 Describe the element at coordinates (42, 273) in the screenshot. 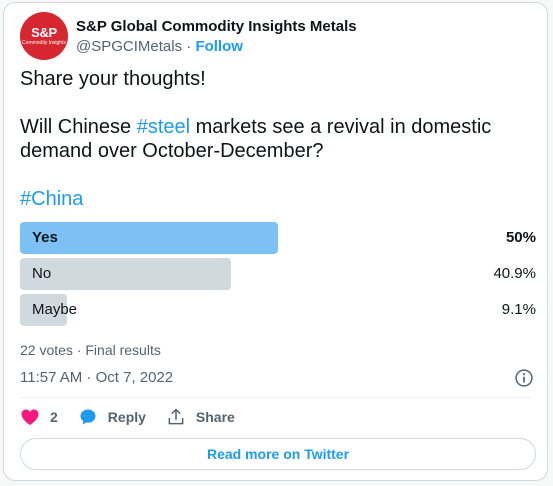

I see `poll-option-label: No` at that location.